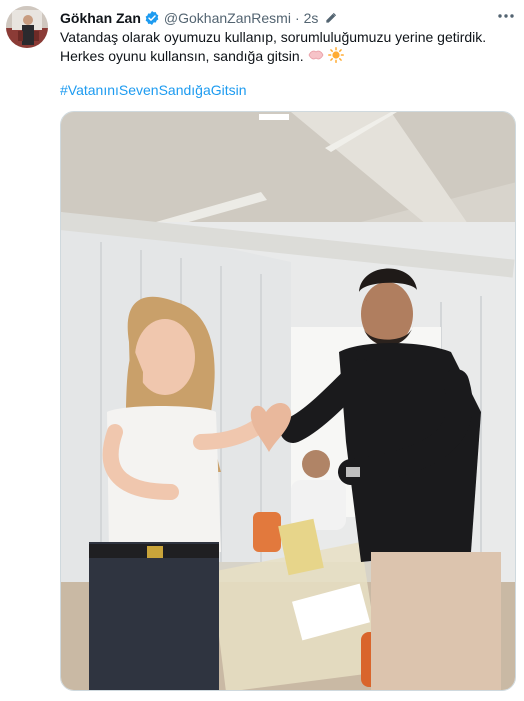 This screenshot has width=524, height=701. What do you see at coordinates (27, 27) in the screenshot?
I see `author-avatar` at bounding box center [27, 27].